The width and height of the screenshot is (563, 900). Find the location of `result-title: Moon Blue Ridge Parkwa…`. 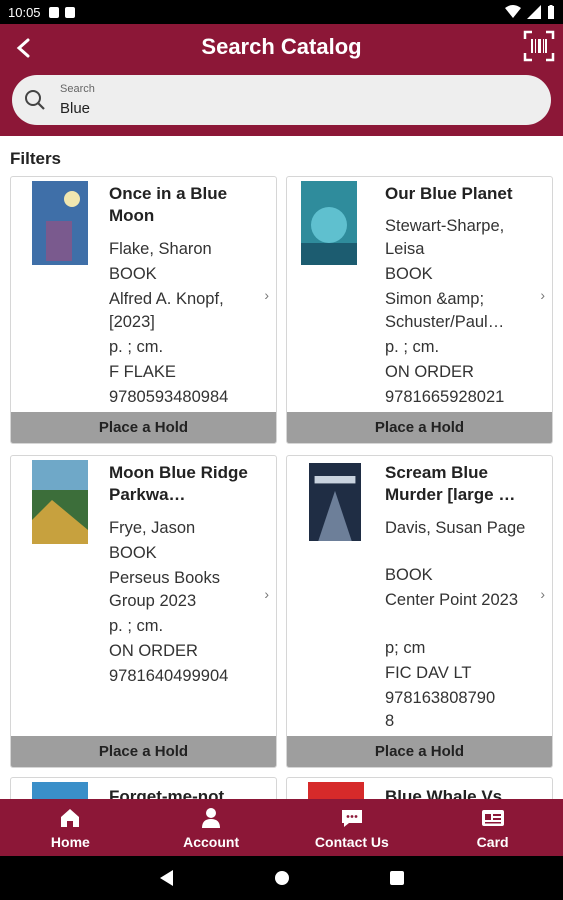

result-title: Moon Blue Ridge Parkwa… is located at coordinates (178, 483).